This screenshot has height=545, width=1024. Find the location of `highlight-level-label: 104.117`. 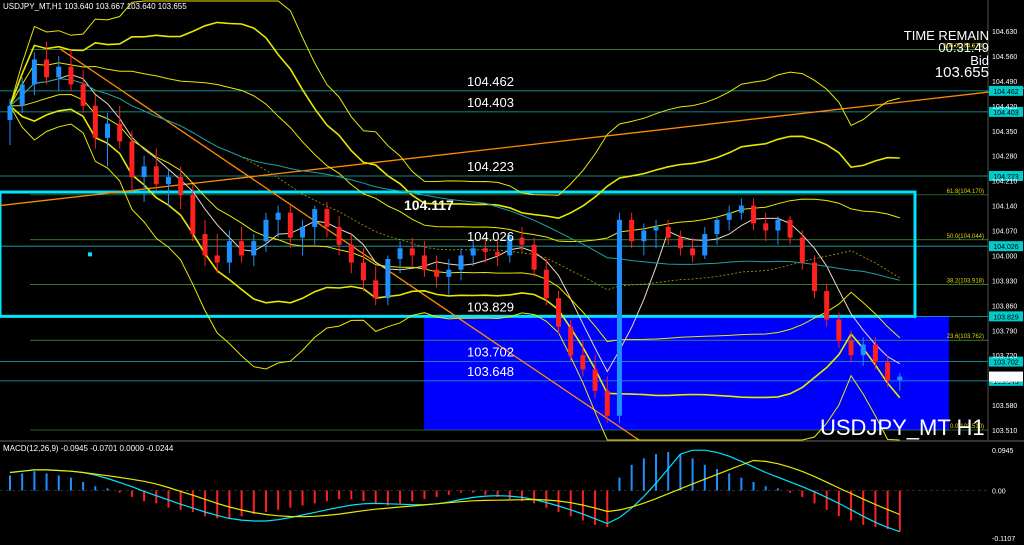

highlight-level-label: 104.117 is located at coordinates (429, 205).